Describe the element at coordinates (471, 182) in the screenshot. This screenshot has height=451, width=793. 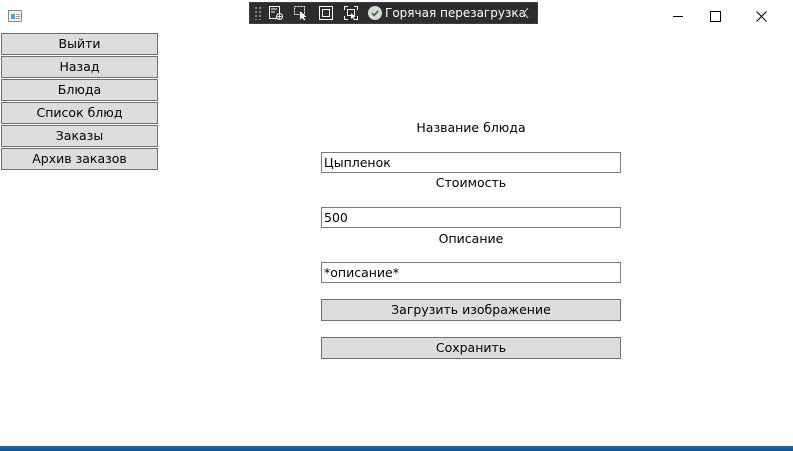
I see `price-label: Стоимость` at that location.